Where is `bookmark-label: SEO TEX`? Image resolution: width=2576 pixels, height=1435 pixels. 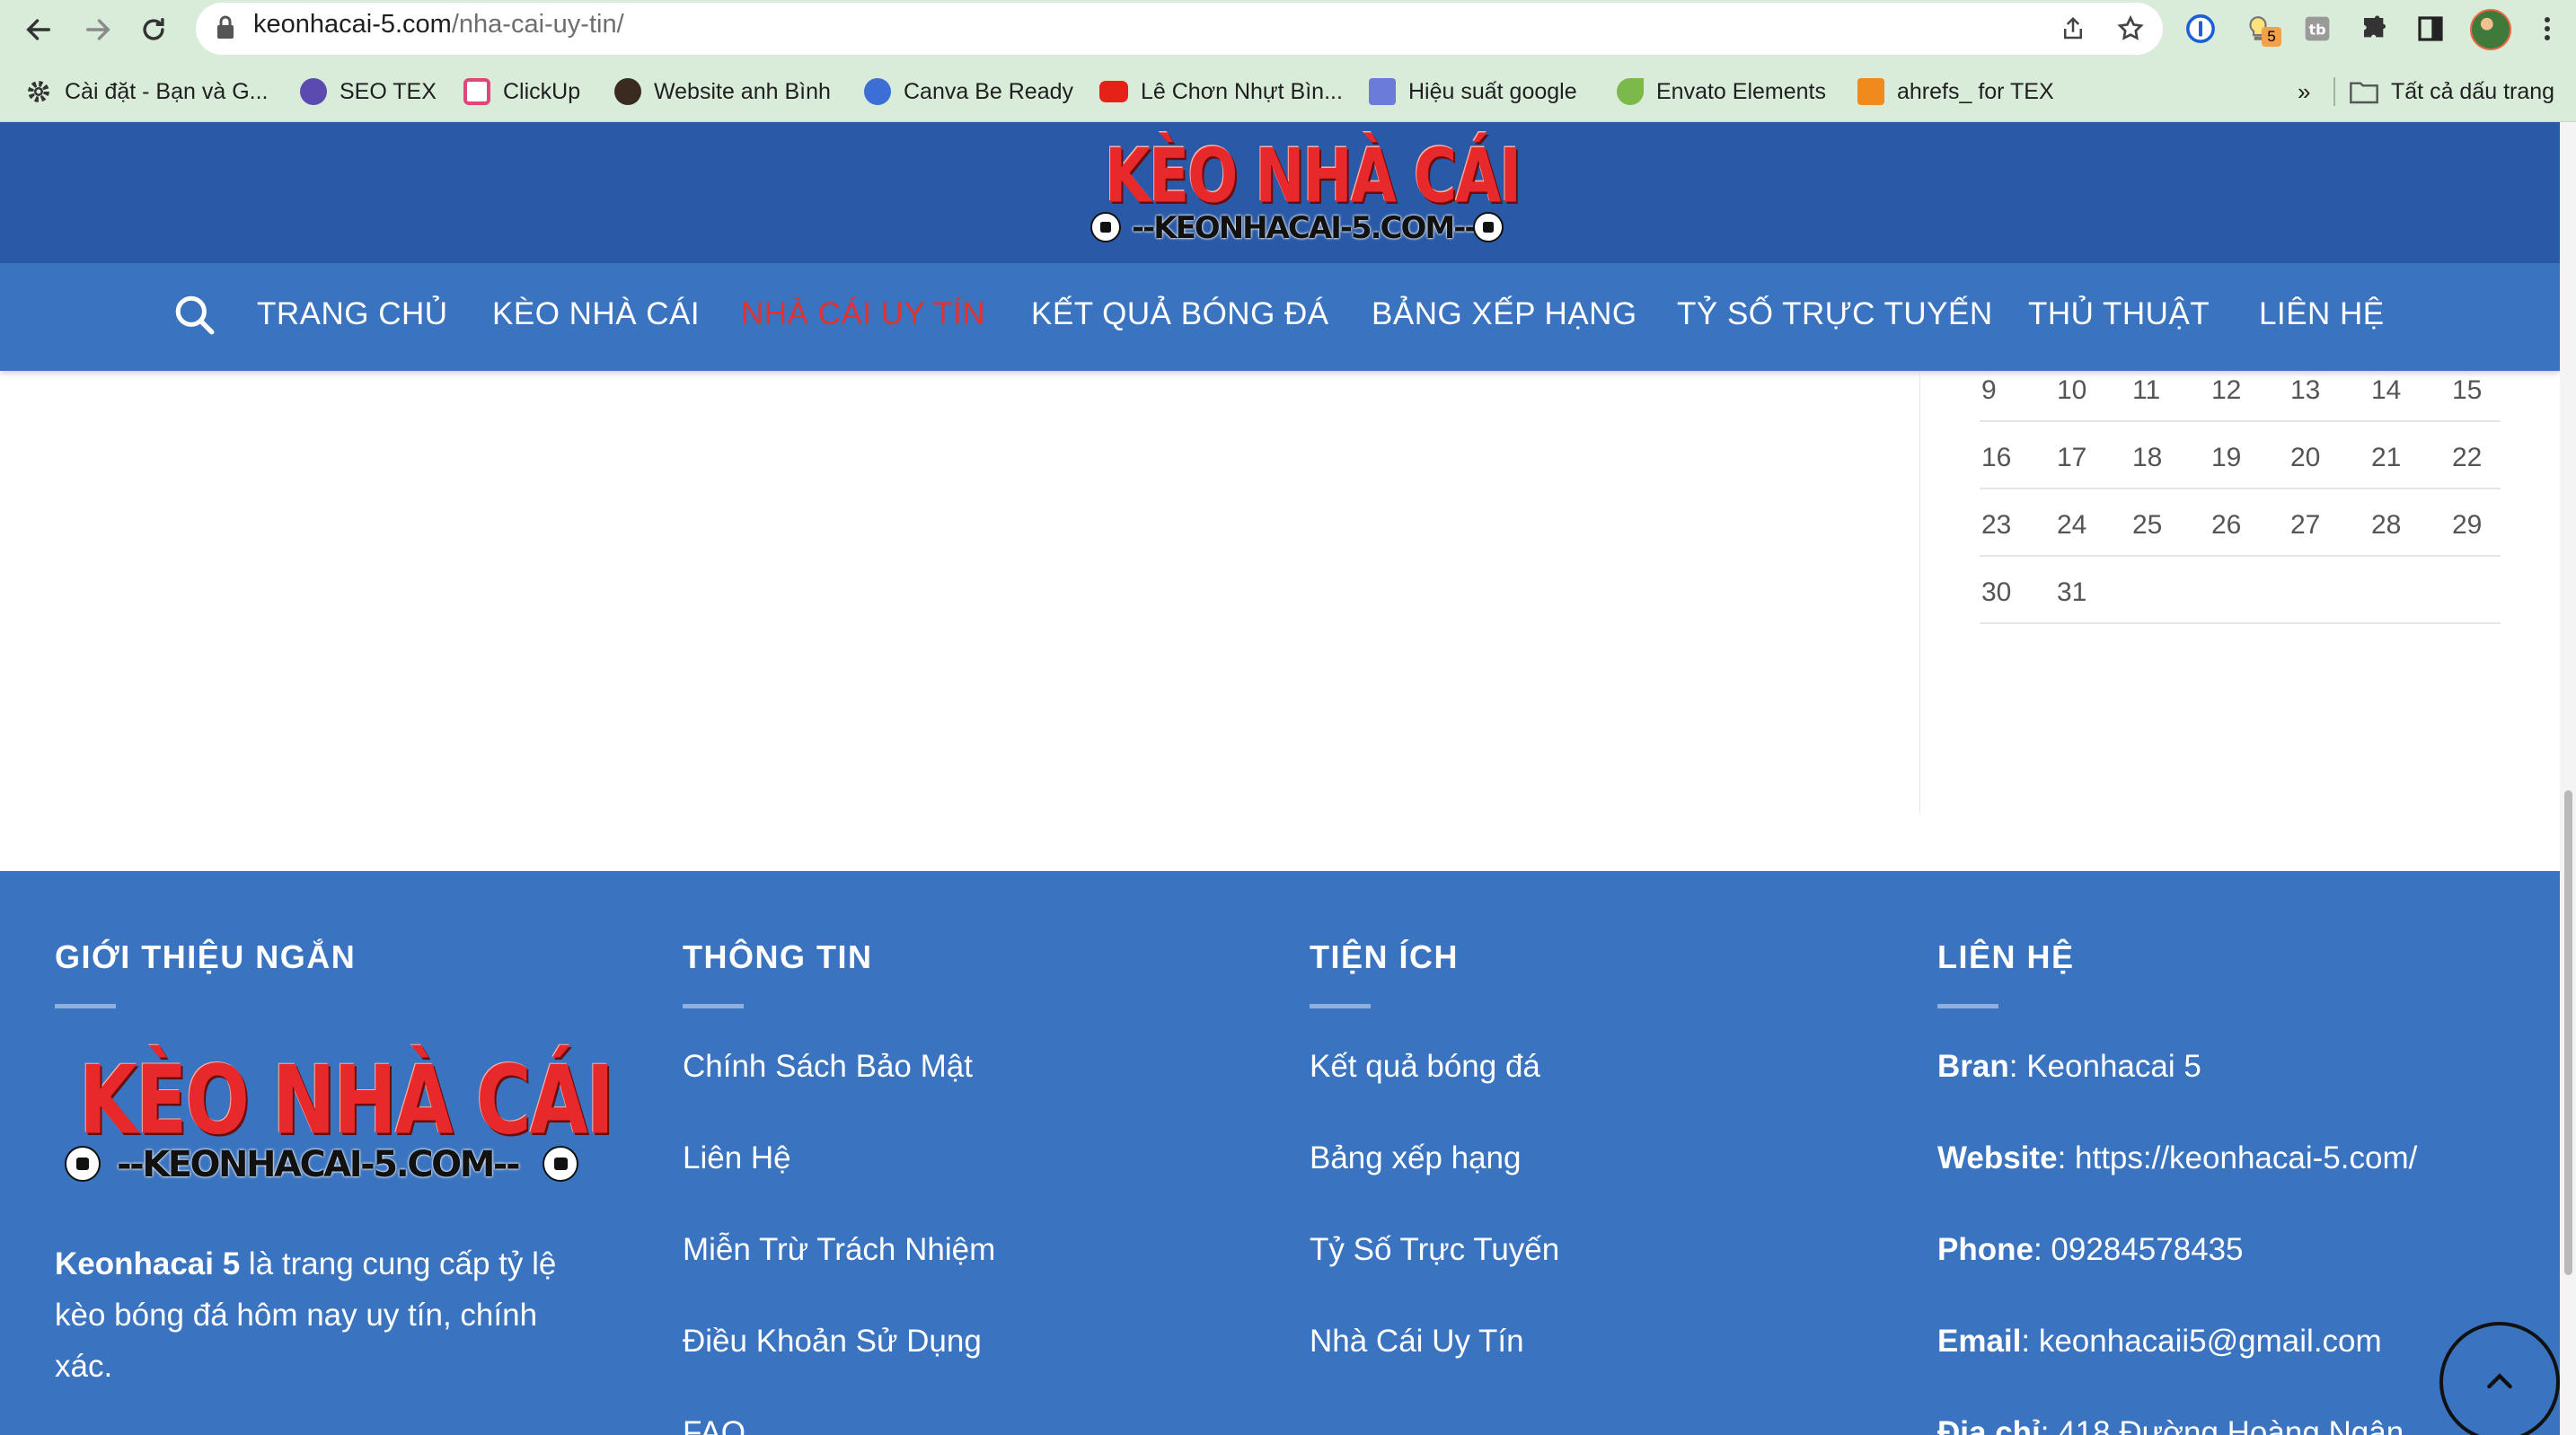 bookmark-label: SEO TEX is located at coordinates (388, 91).